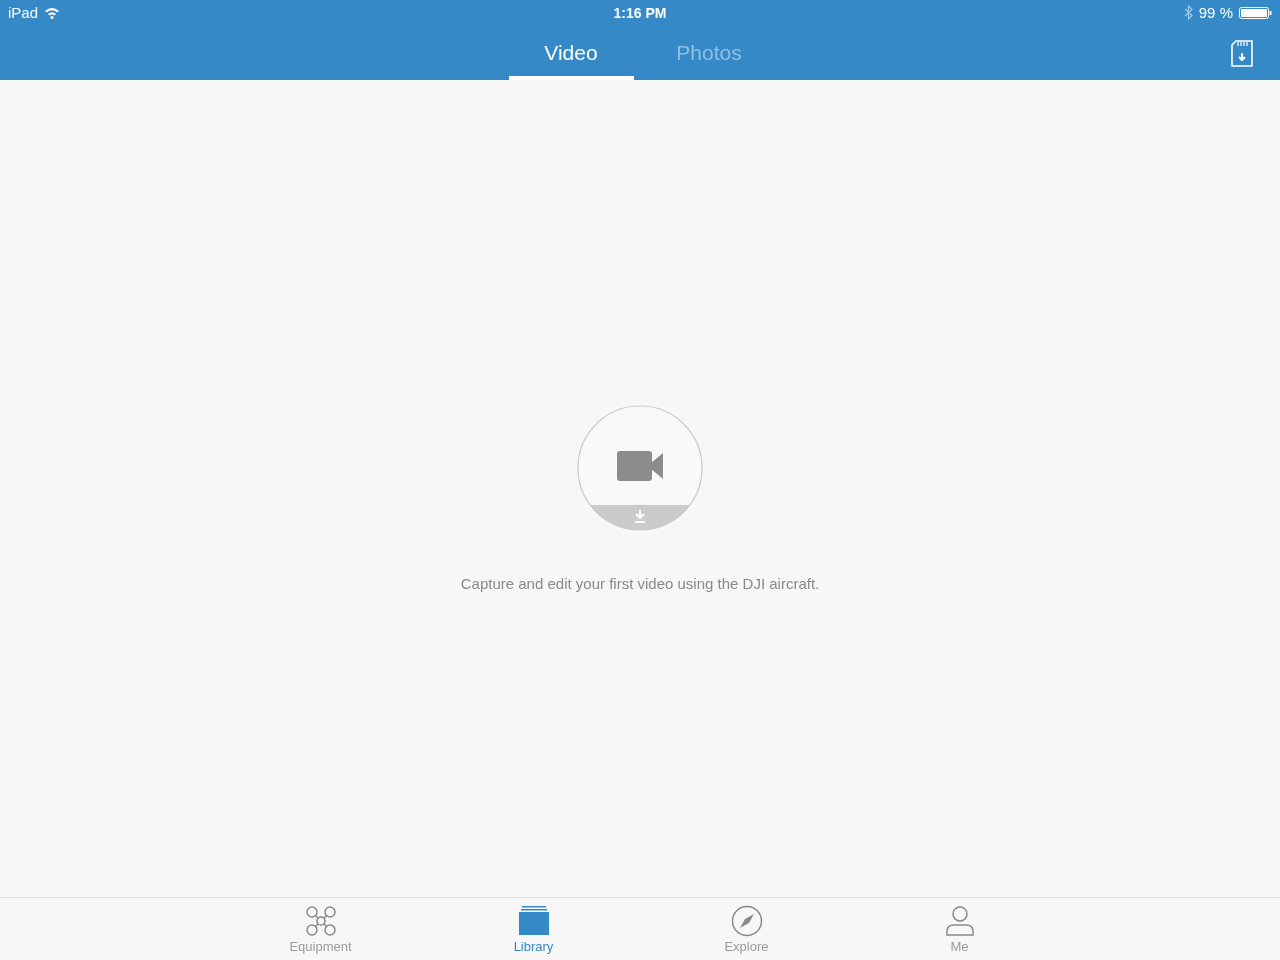 The width and height of the screenshot is (1280, 960). Describe the element at coordinates (1215, 12) in the screenshot. I see `battery-percentage: 99 %` at that location.